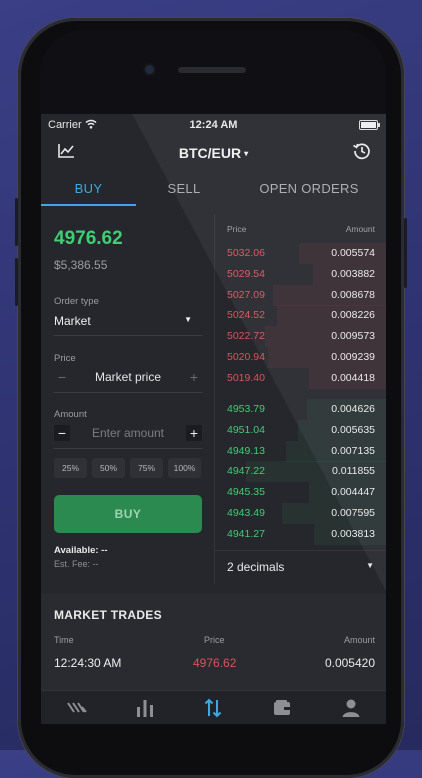 Image resolution: width=422 pixels, height=778 pixels. I want to click on ask-row: 5029.54 0.003882, so click(300, 274).